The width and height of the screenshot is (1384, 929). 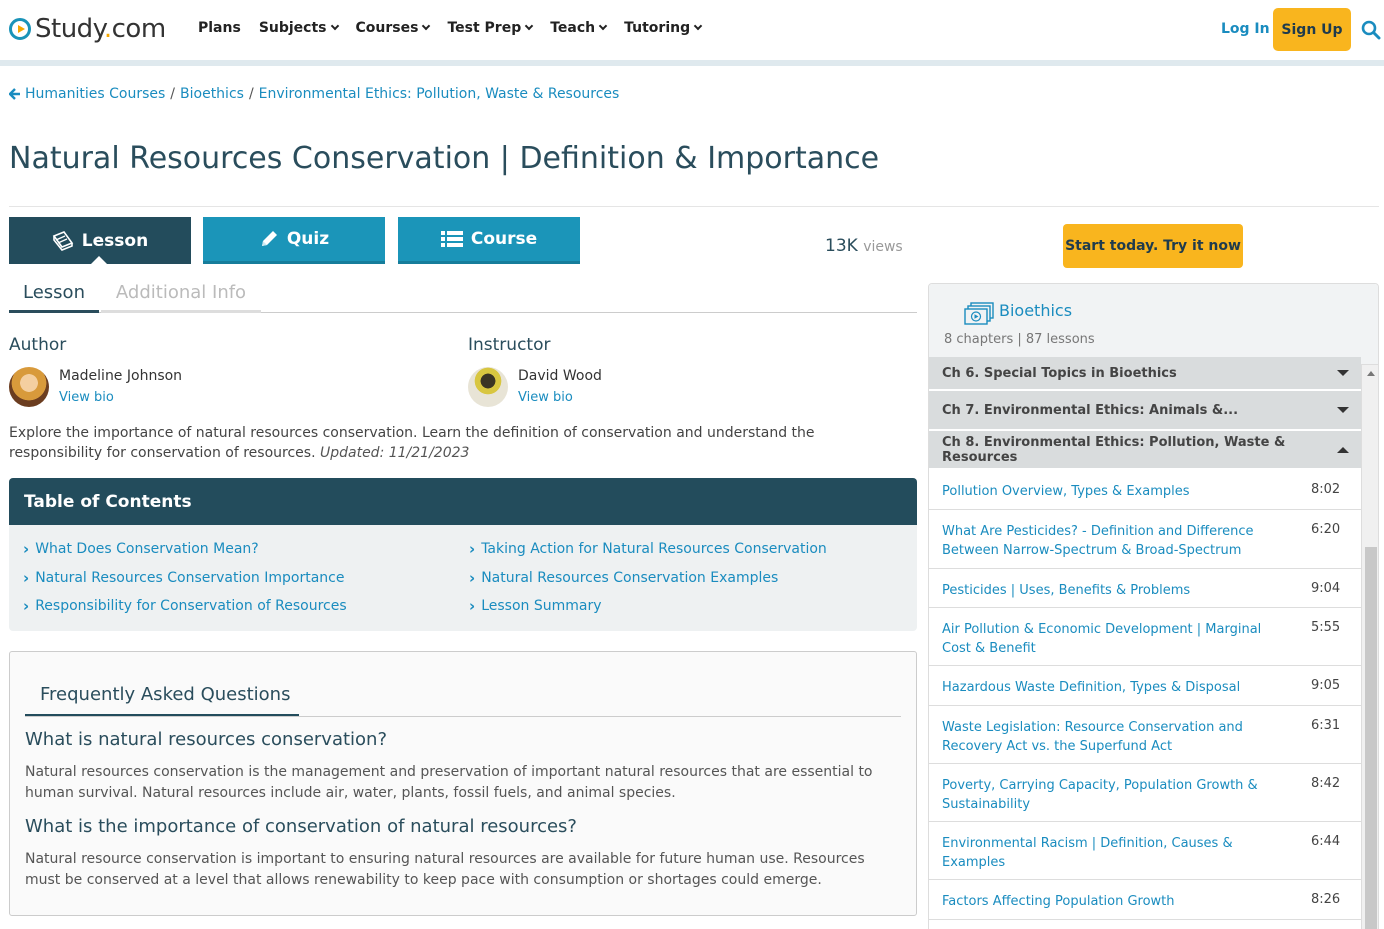 I want to click on video-lessons-icon, so click(x=979, y=313).